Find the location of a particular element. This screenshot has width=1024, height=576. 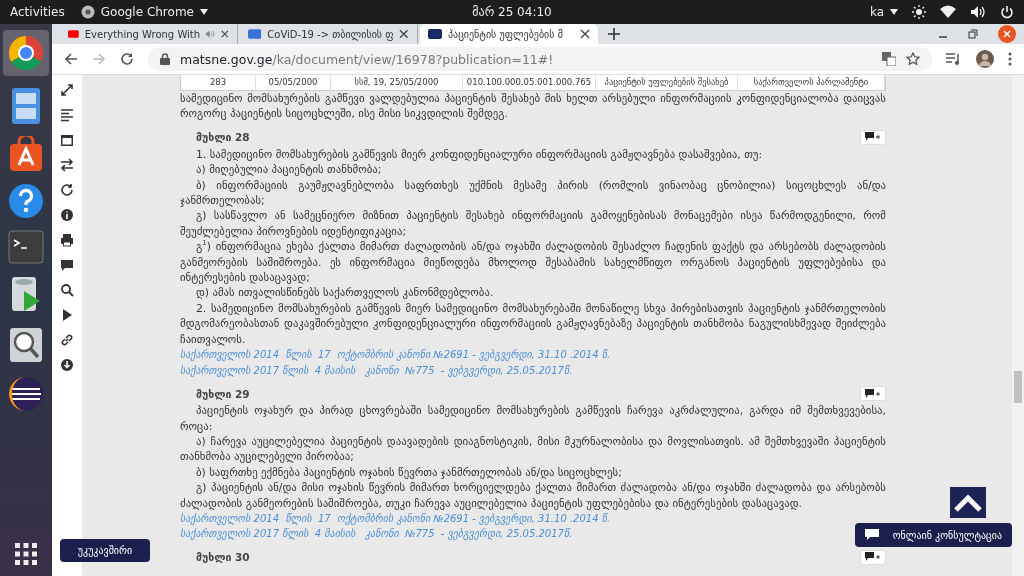

table-cell: 283 is located at coordinates (218, 82).